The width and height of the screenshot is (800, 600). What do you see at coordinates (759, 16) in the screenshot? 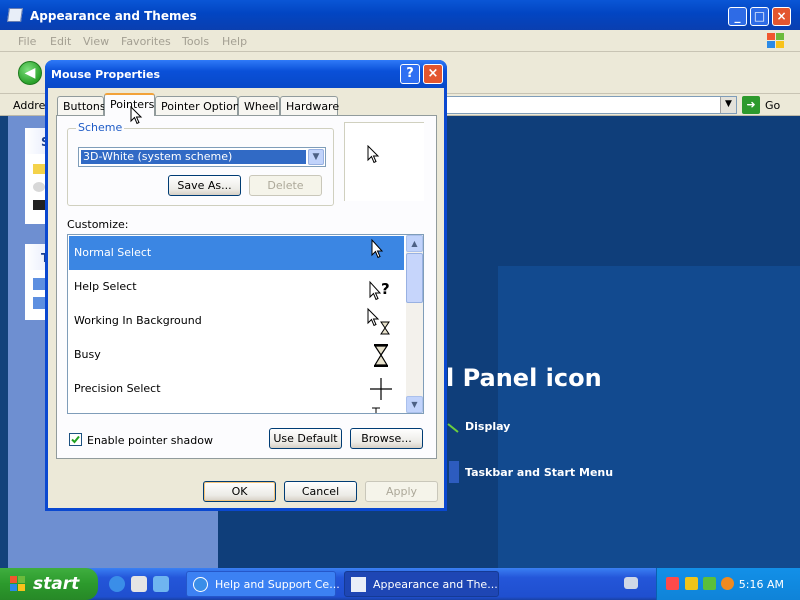
I see `maximize-button: □` at bounding box center [759, 16].